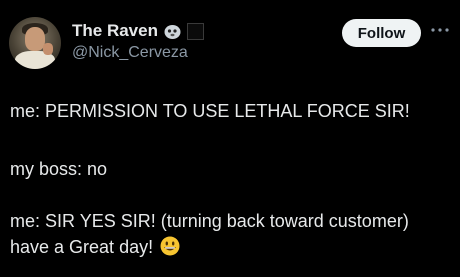 The image size is (460, 277). Describe the element at coordinates (170, 246) in the screenshot. I see `grinning-face-icon` at that location.